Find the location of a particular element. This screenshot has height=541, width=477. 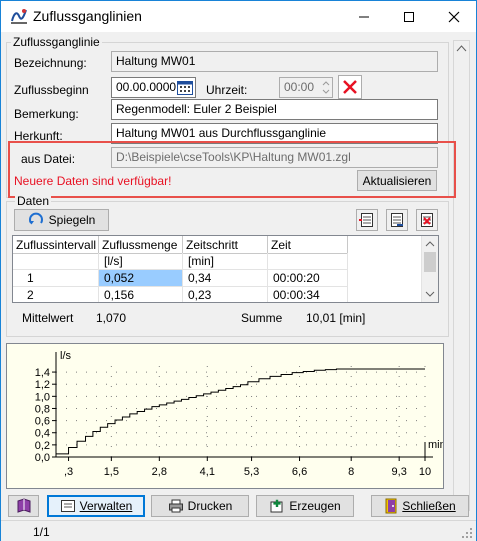

append-row-icon is located at coordinates (397, 220).